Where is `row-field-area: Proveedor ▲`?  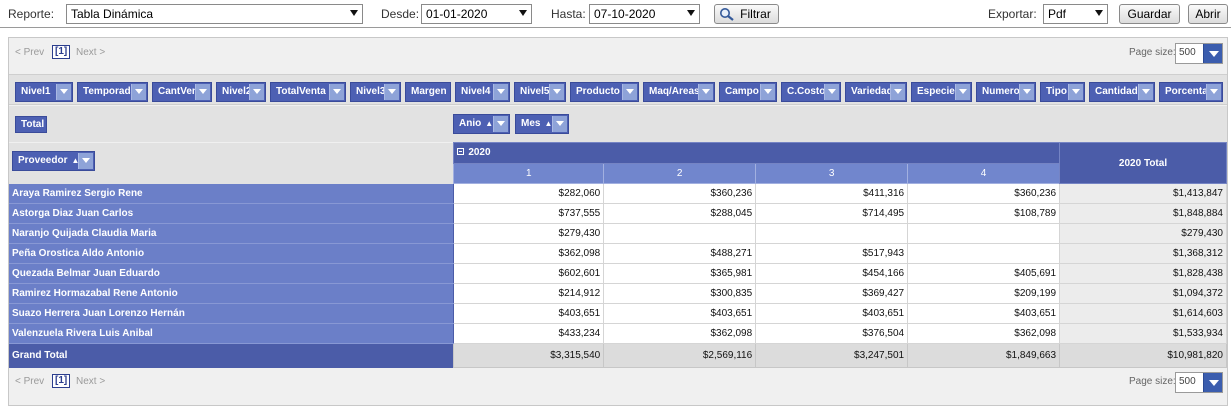
row-field-area: Proveedor ▲ is located at coordinates (231, 163).